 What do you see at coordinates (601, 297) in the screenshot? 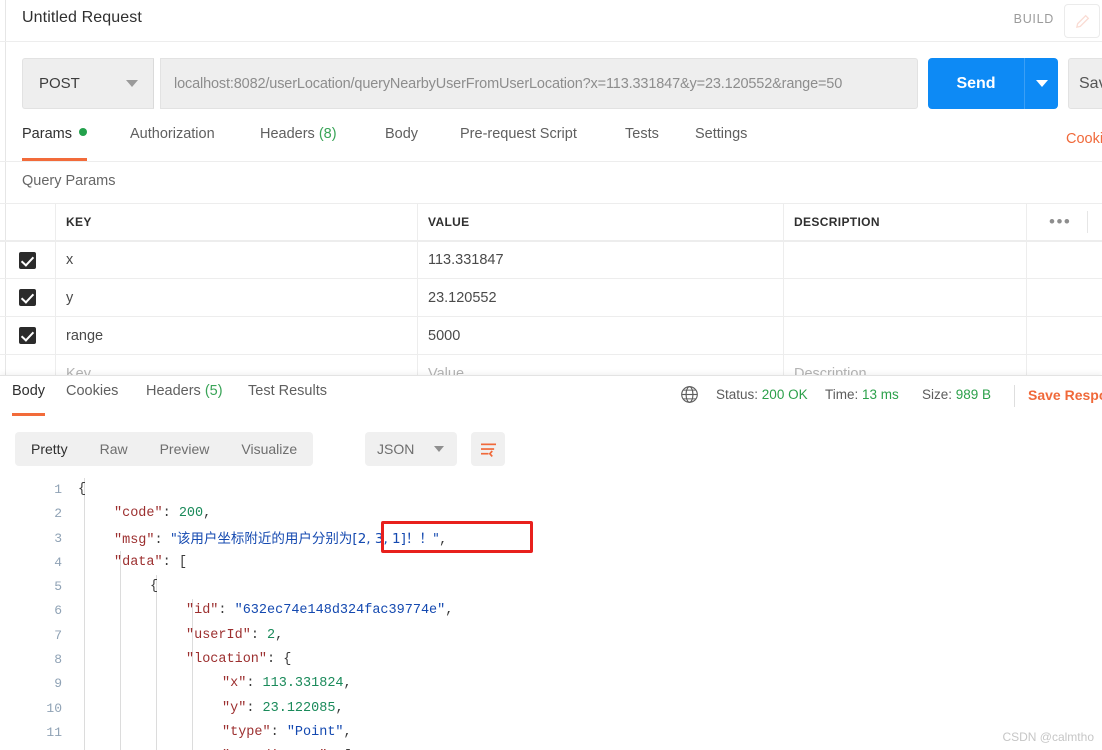
I see `row-value-cell: 23.120552` at bounding box center [601, 297].